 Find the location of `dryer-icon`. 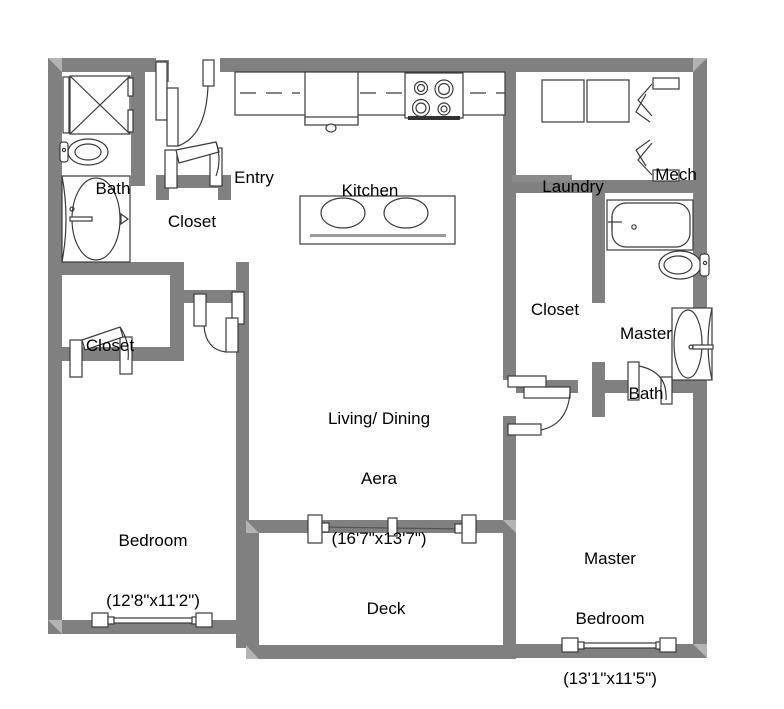

dryer-icon is located at coordinates (608, 101).